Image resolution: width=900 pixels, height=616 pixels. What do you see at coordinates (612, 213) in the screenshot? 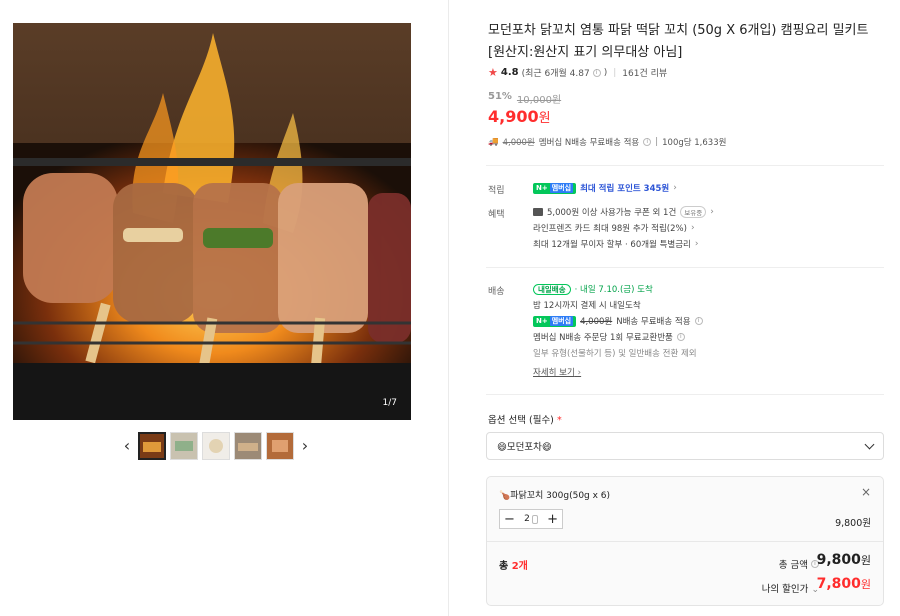
I see `coupon-text: 5,000원 이상 사용가능 쿠폰 외 1건` at bounding box center [612, 213].